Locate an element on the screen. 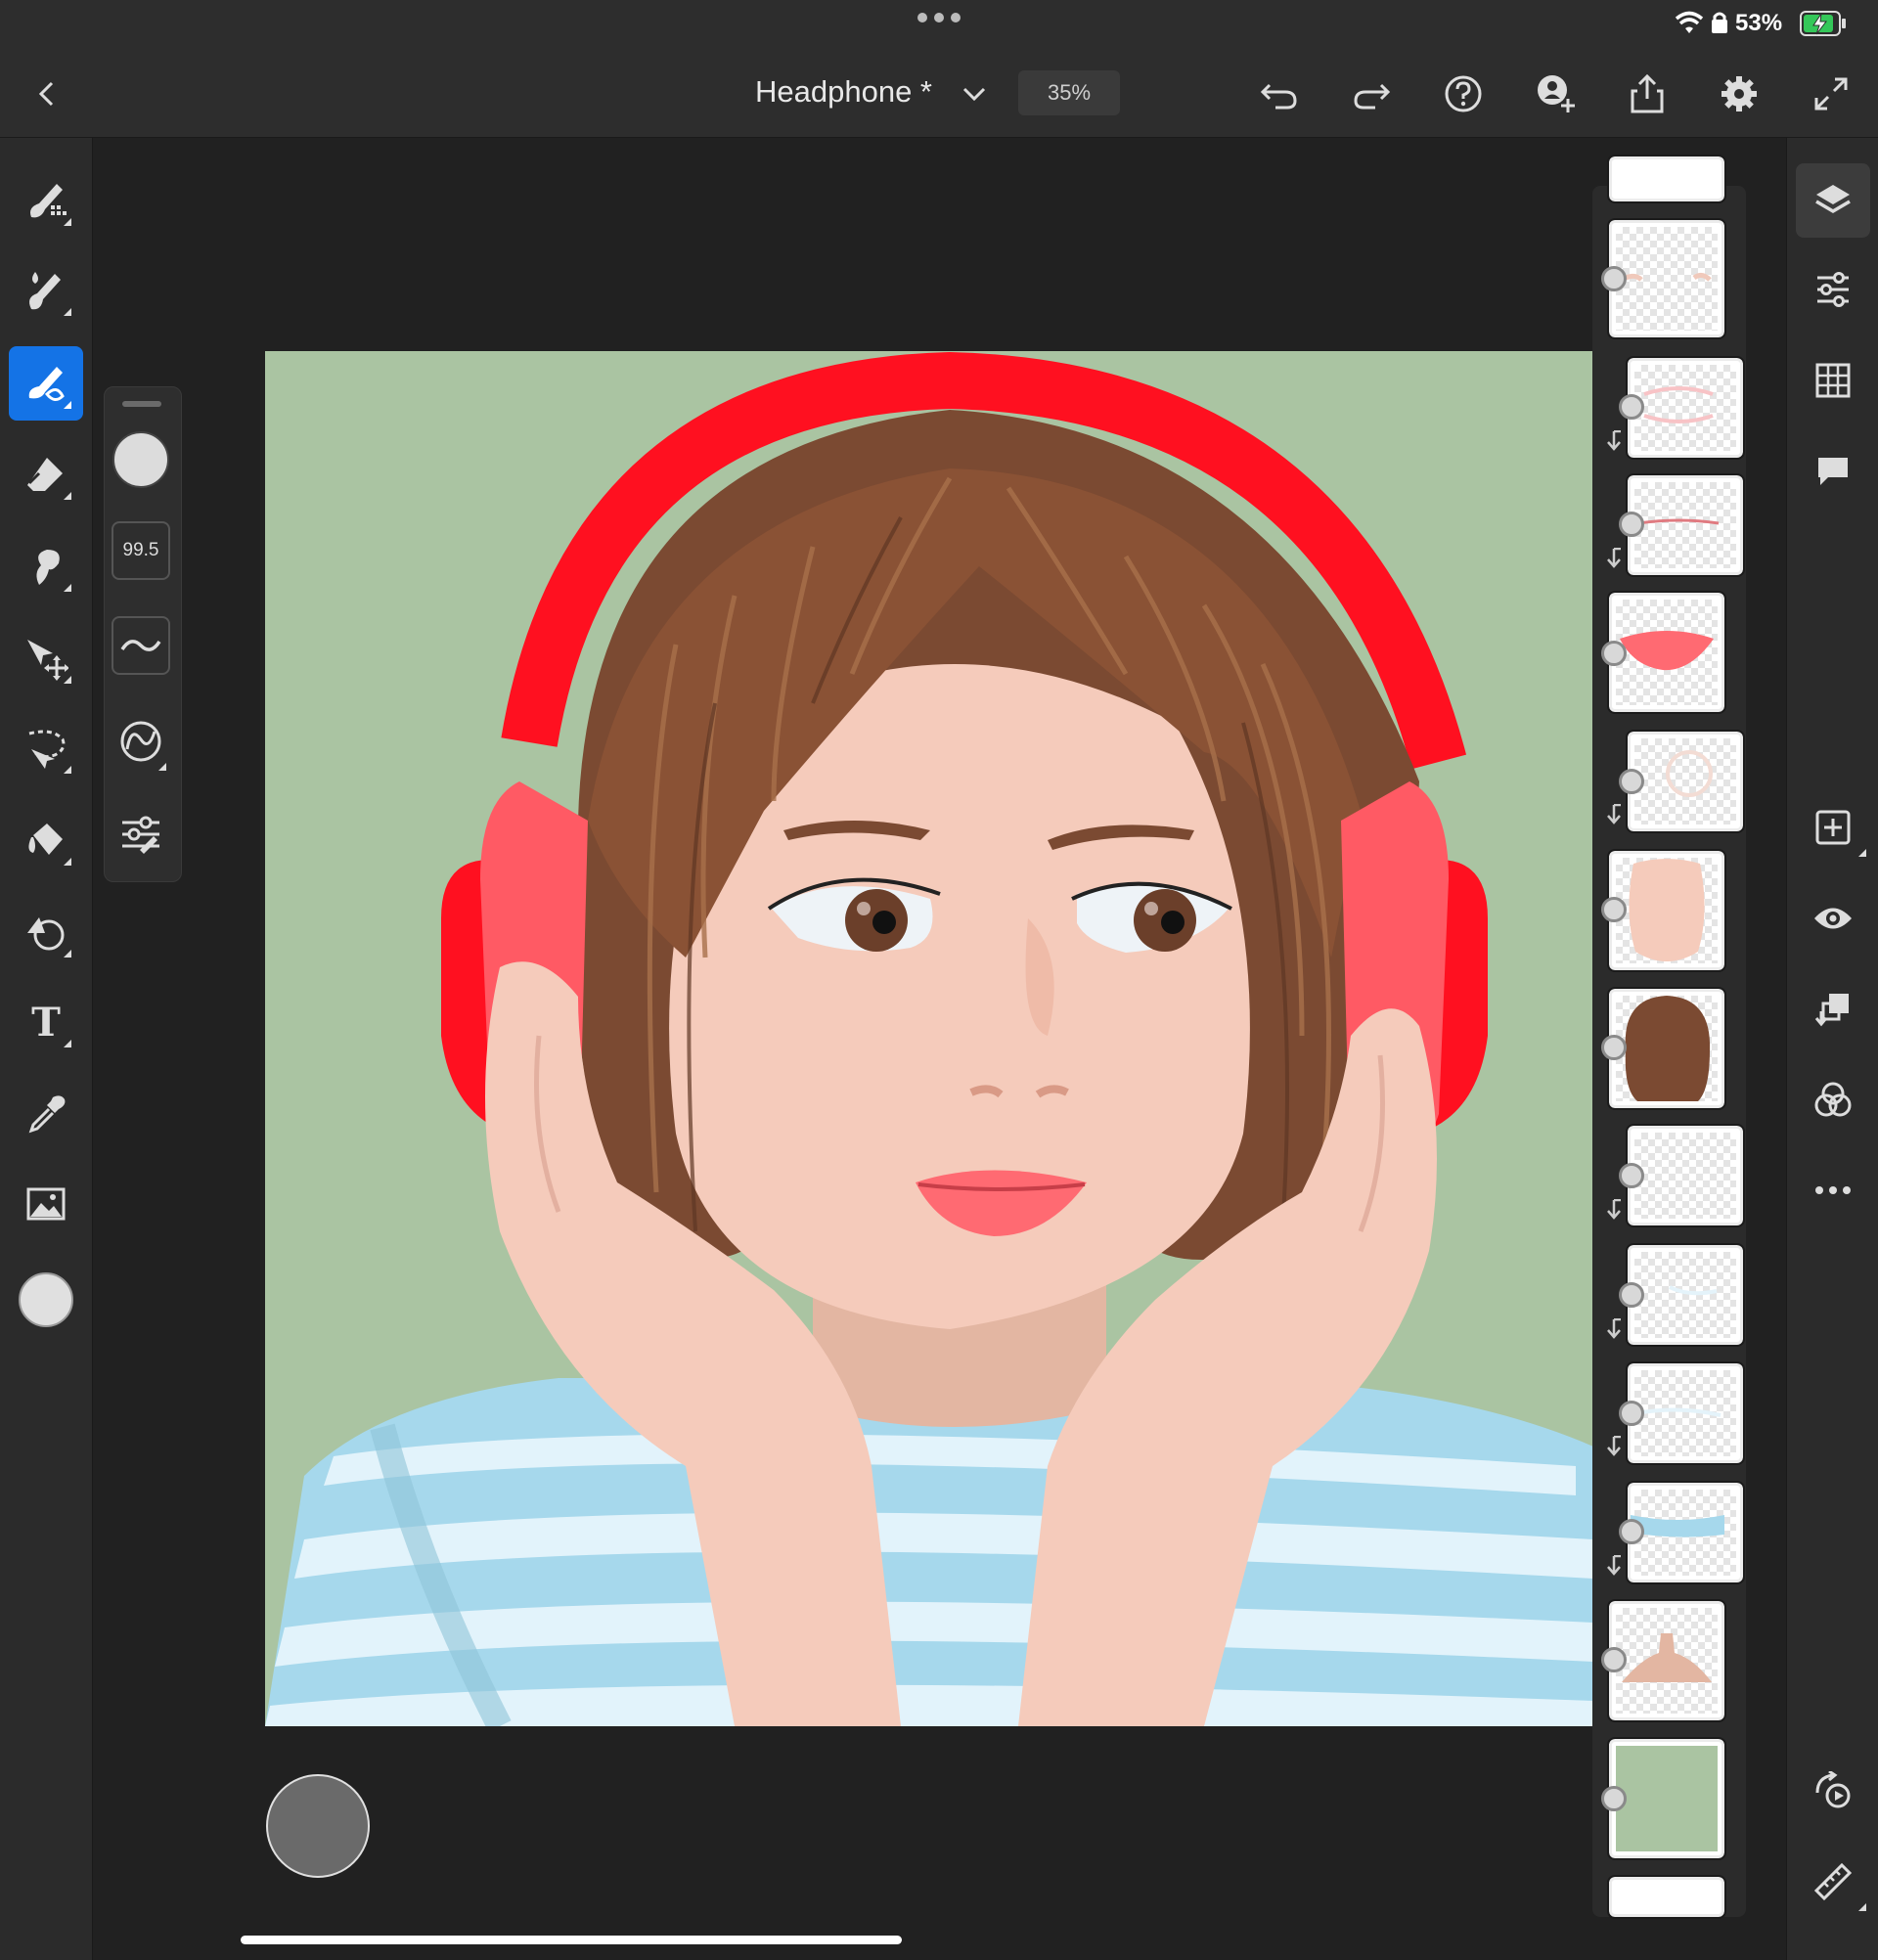  brush-preview is located at coordinates (141, 459).